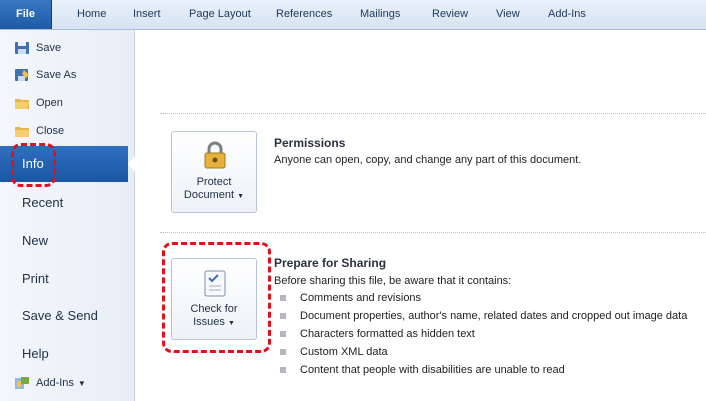 This screenshot has width=706, height=401. What do you see at coordinates (50, 131) in the screenshot?
I see `close-label: Close` at bounding box center [50, 131].